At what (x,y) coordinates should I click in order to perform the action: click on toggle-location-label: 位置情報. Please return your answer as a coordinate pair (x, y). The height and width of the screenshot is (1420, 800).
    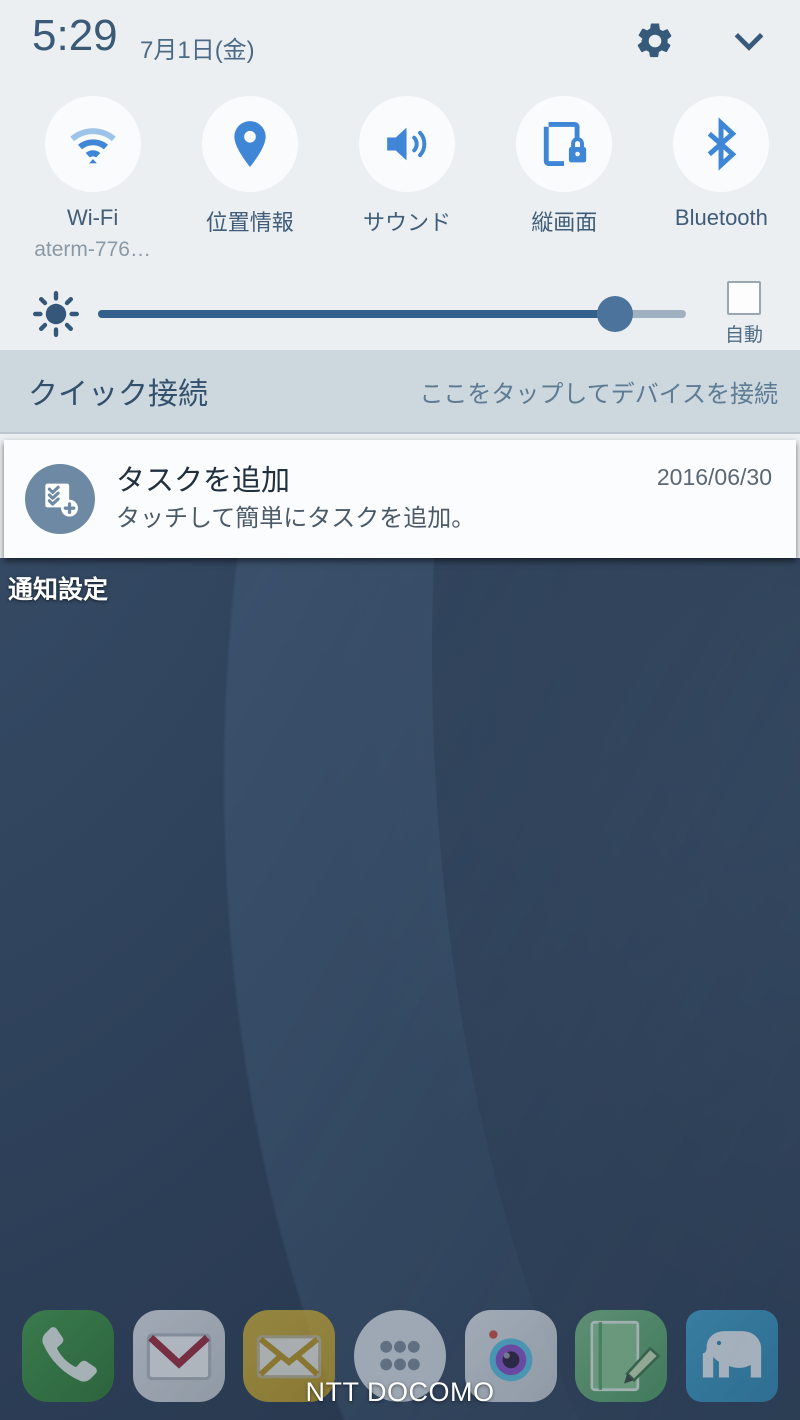
    Looking at the image, I should click on (249, 222).